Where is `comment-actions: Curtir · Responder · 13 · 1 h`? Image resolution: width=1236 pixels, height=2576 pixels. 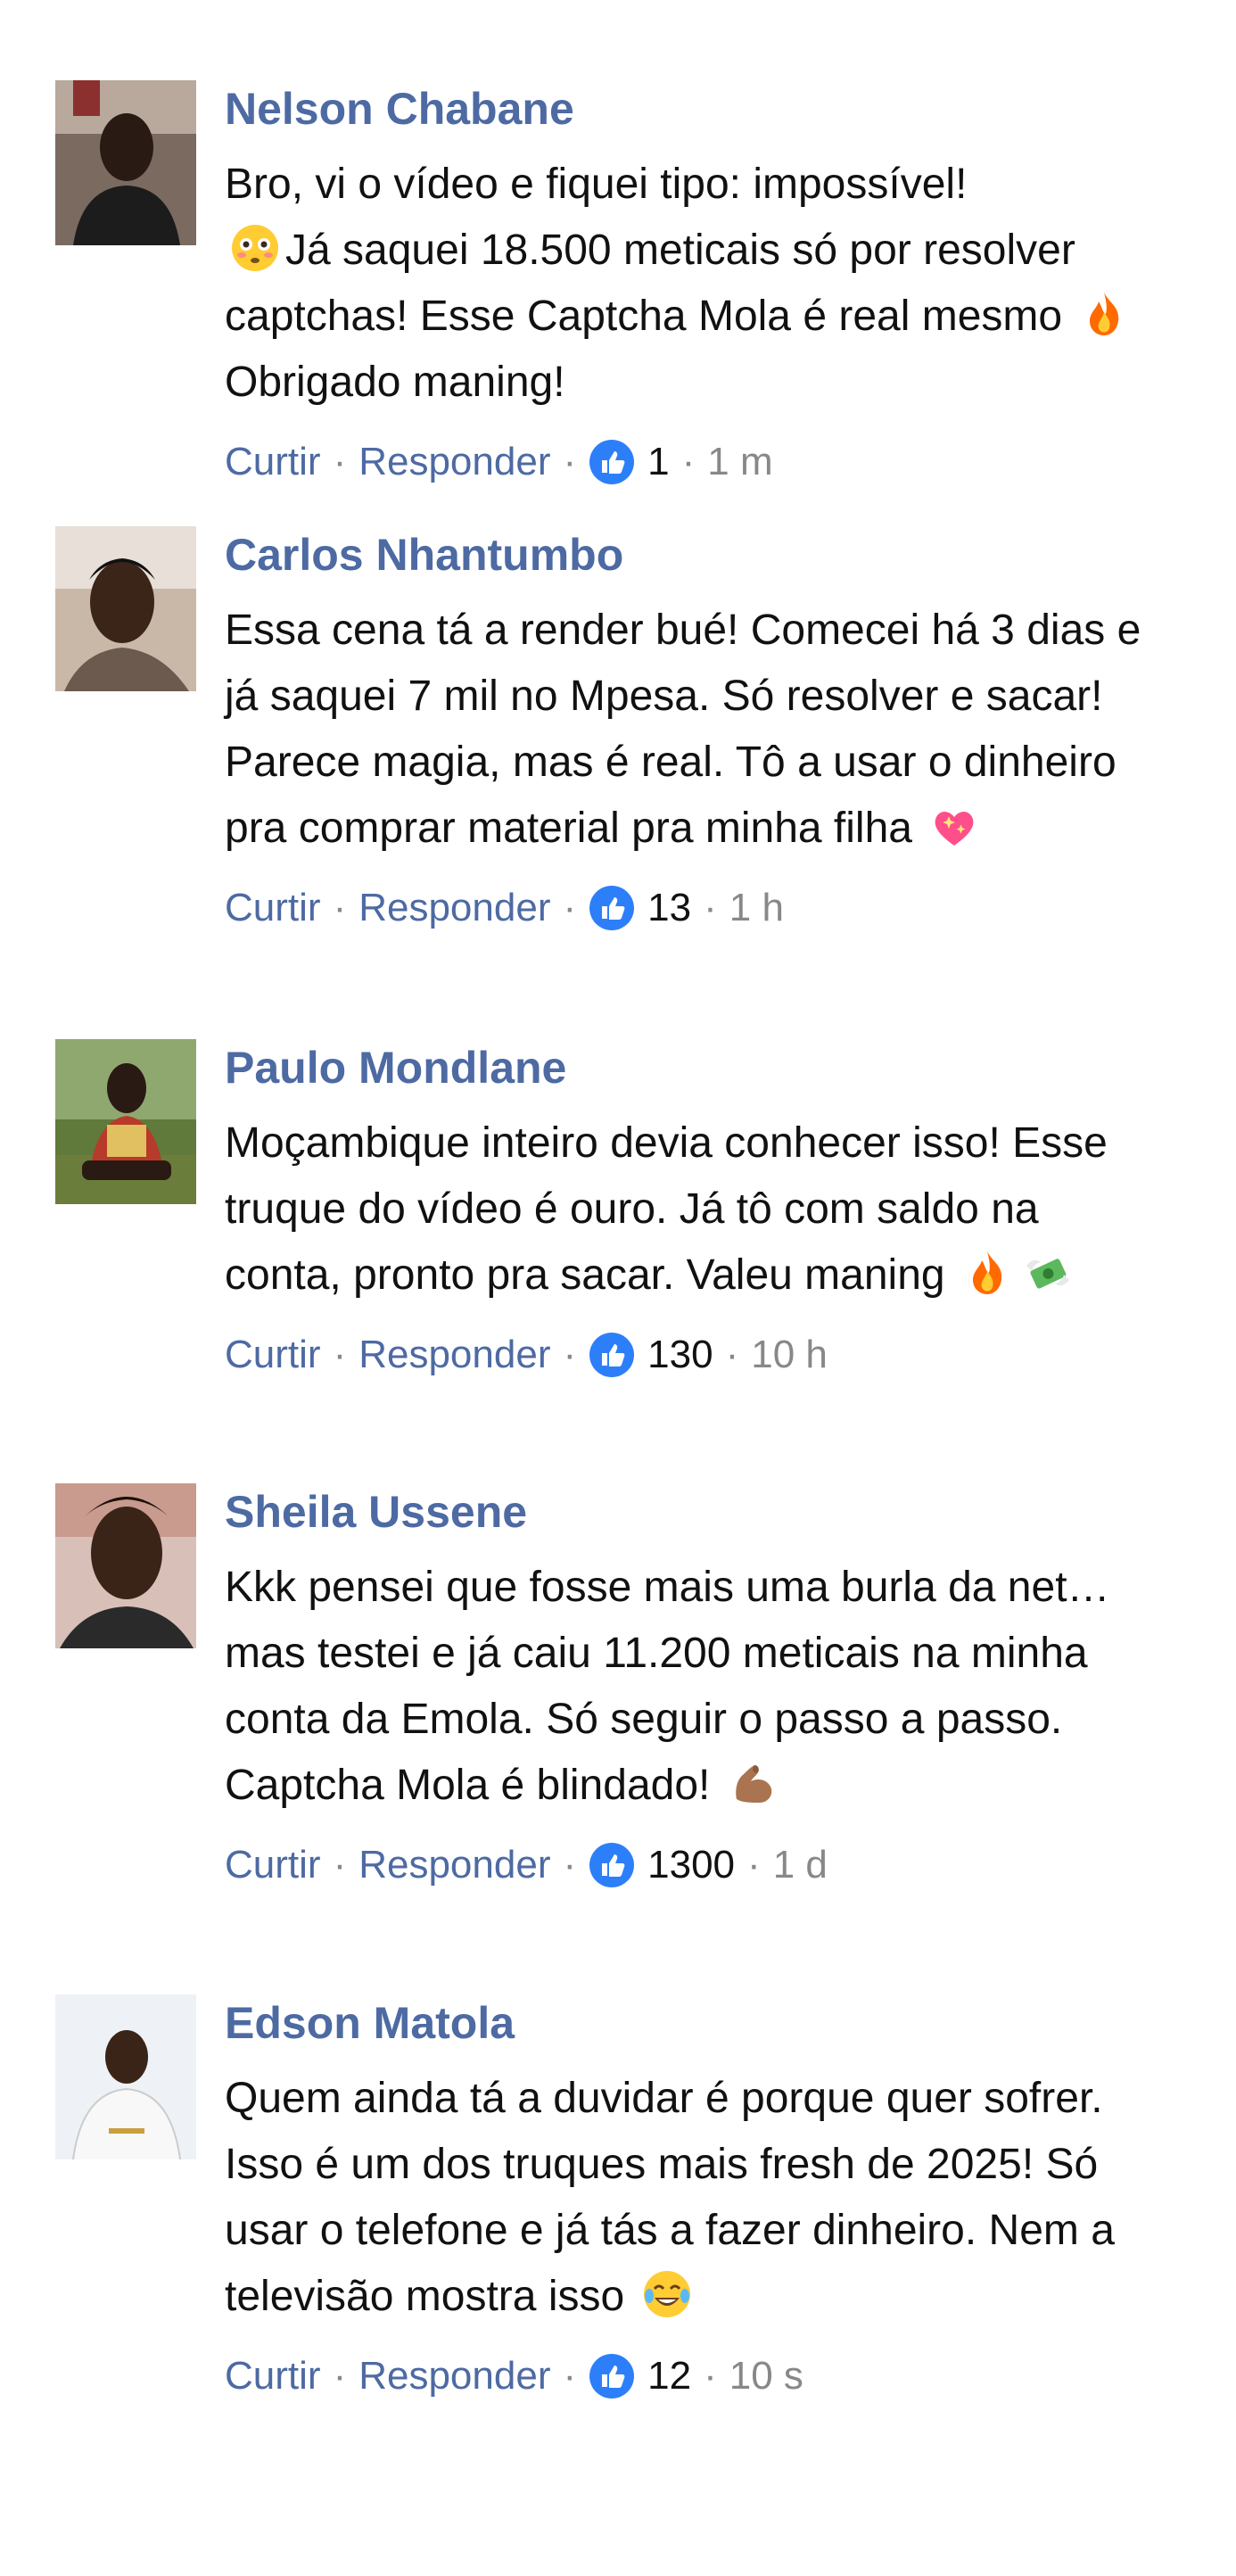 comment-actions: Curtir · Responder · 13 · 1 h is located at coordinates (693, 908).